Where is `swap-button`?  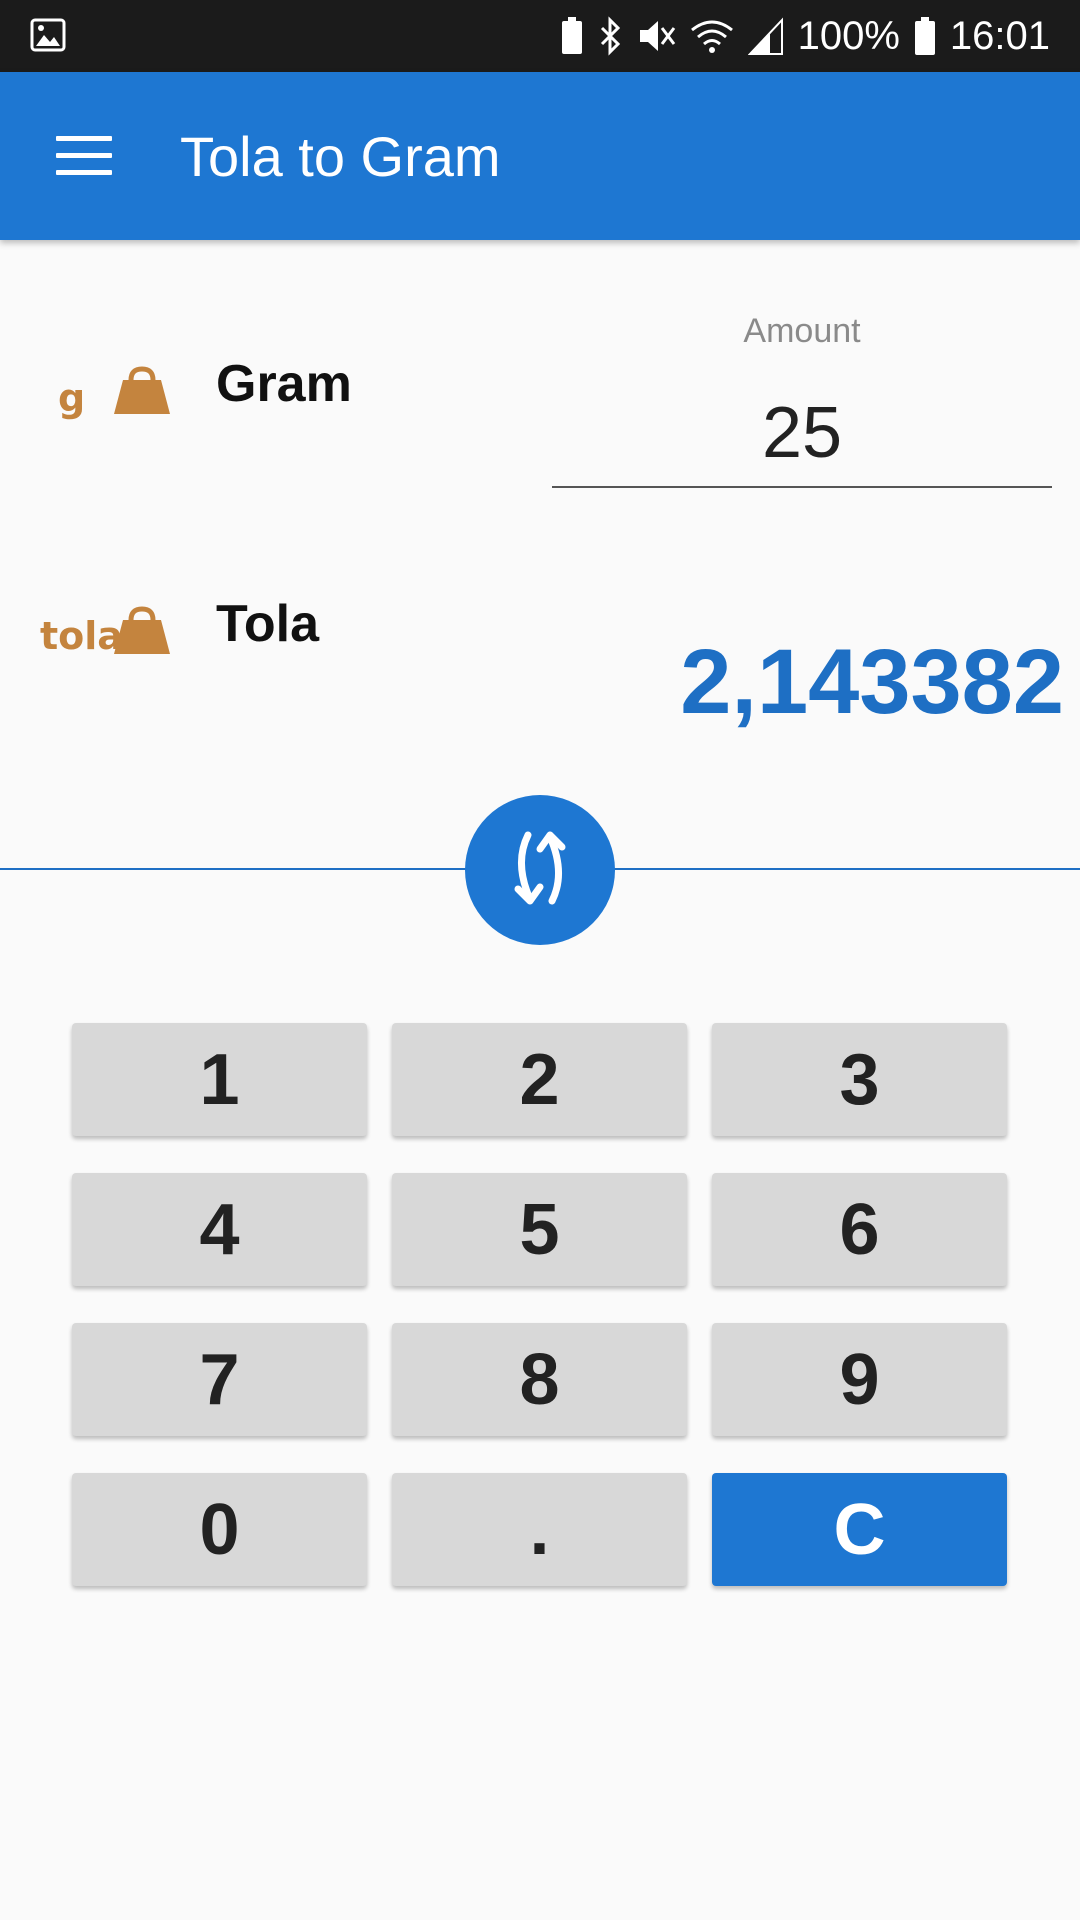
swap-button is located at coordinates (540, 870).